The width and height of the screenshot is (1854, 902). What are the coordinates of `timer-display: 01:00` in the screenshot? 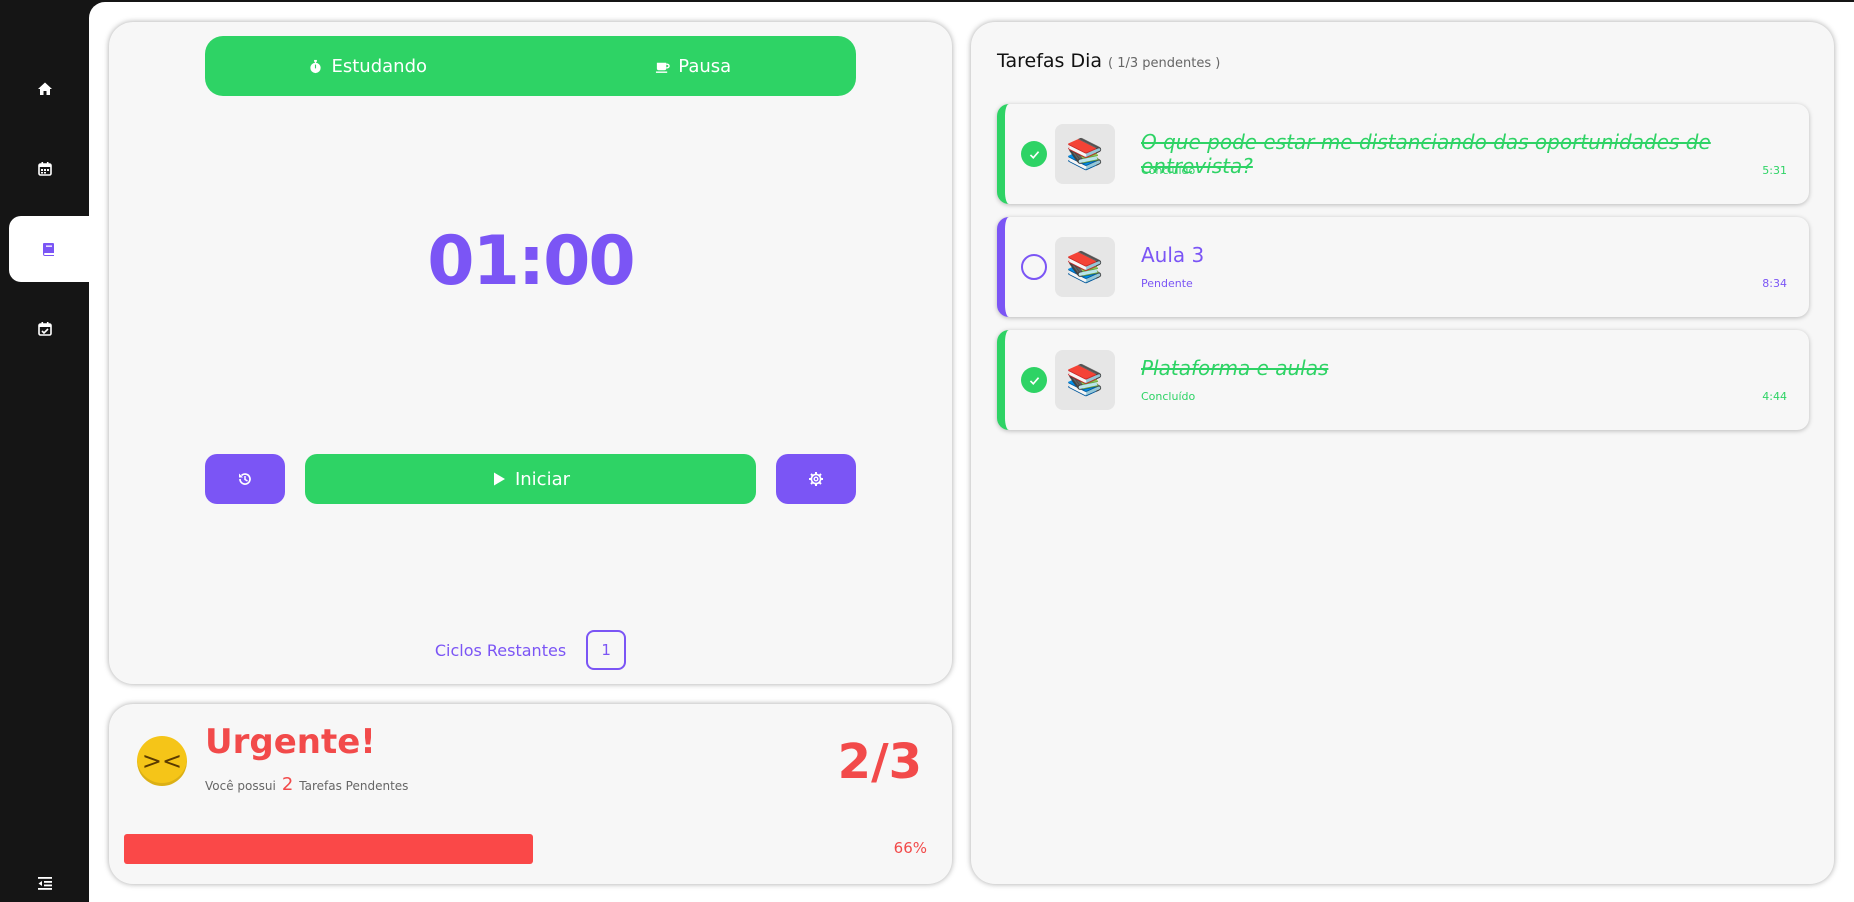 It's located at (531, 261).